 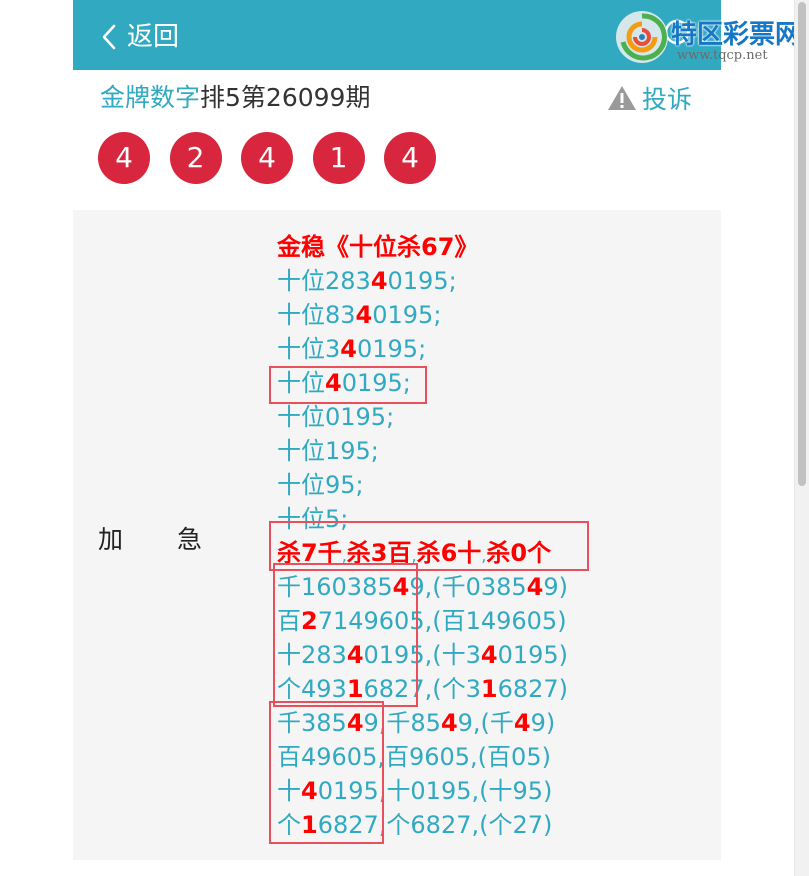 I want to click on prediction-line: 十位95;, so click(x=422, y=485).